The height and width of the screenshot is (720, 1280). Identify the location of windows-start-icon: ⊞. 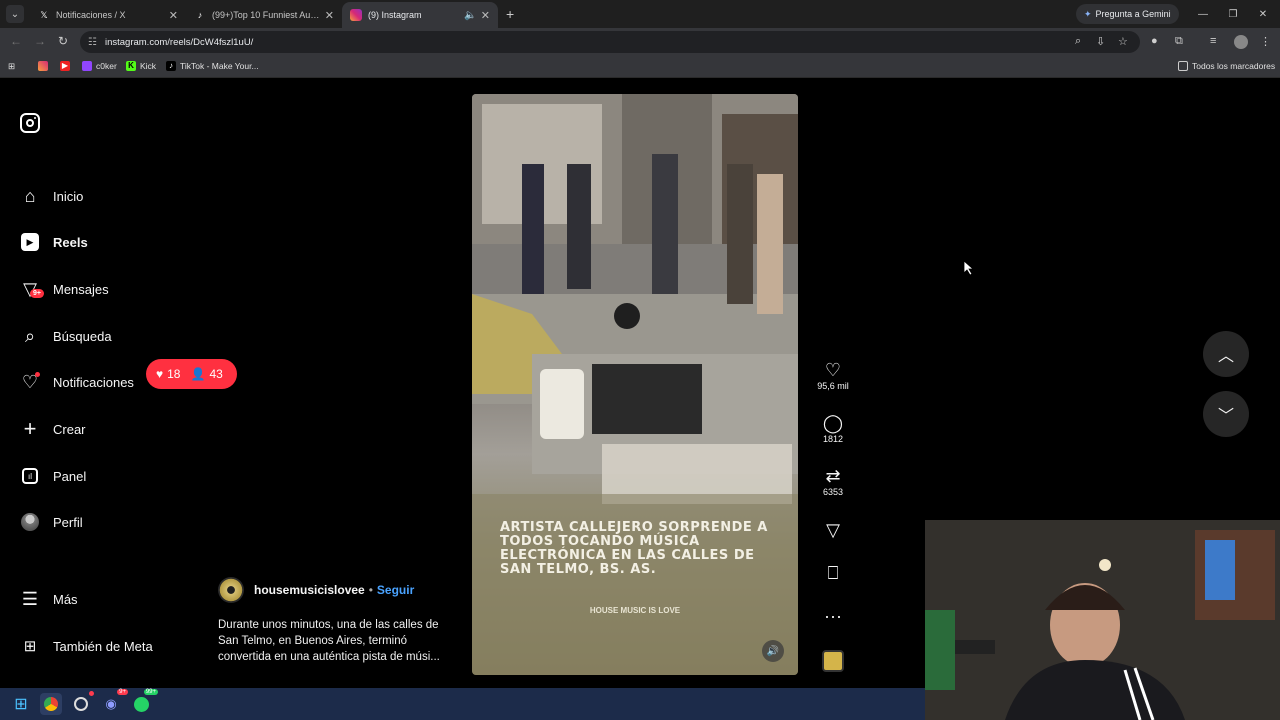
(21, 704).